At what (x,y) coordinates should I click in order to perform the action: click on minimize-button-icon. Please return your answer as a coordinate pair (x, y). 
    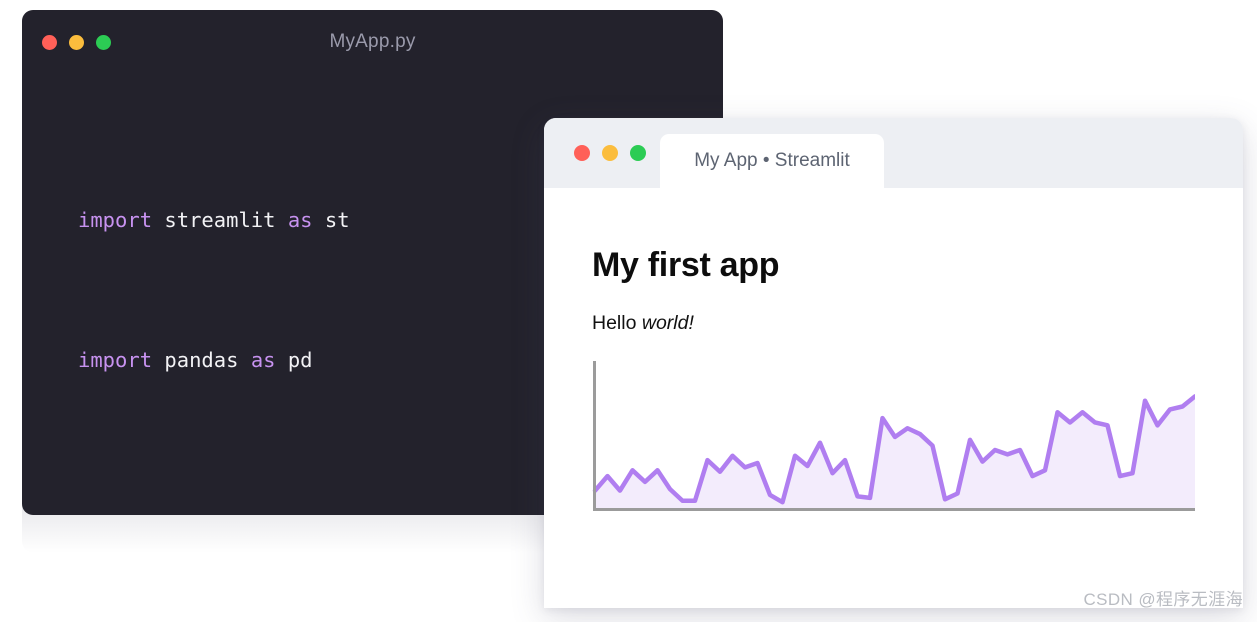
    Looking at the image, I should click on (76, 42).